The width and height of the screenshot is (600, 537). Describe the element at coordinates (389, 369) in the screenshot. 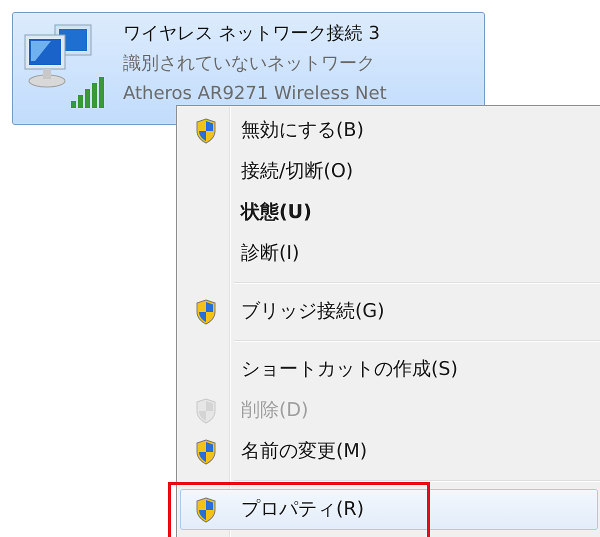

I see `menu-item: ショートカットの作成(S)` at that location.